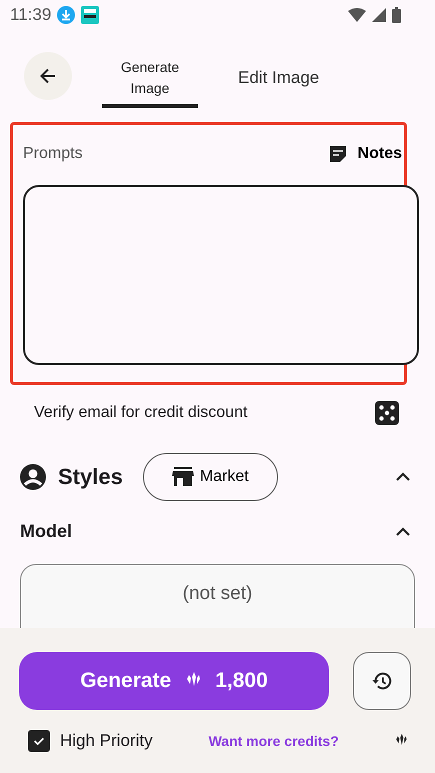 The height and width of the screenshot is (773, 435). Describe the element at coordinates (90, 15) in the screenshot. I see `app-icon` at that location.